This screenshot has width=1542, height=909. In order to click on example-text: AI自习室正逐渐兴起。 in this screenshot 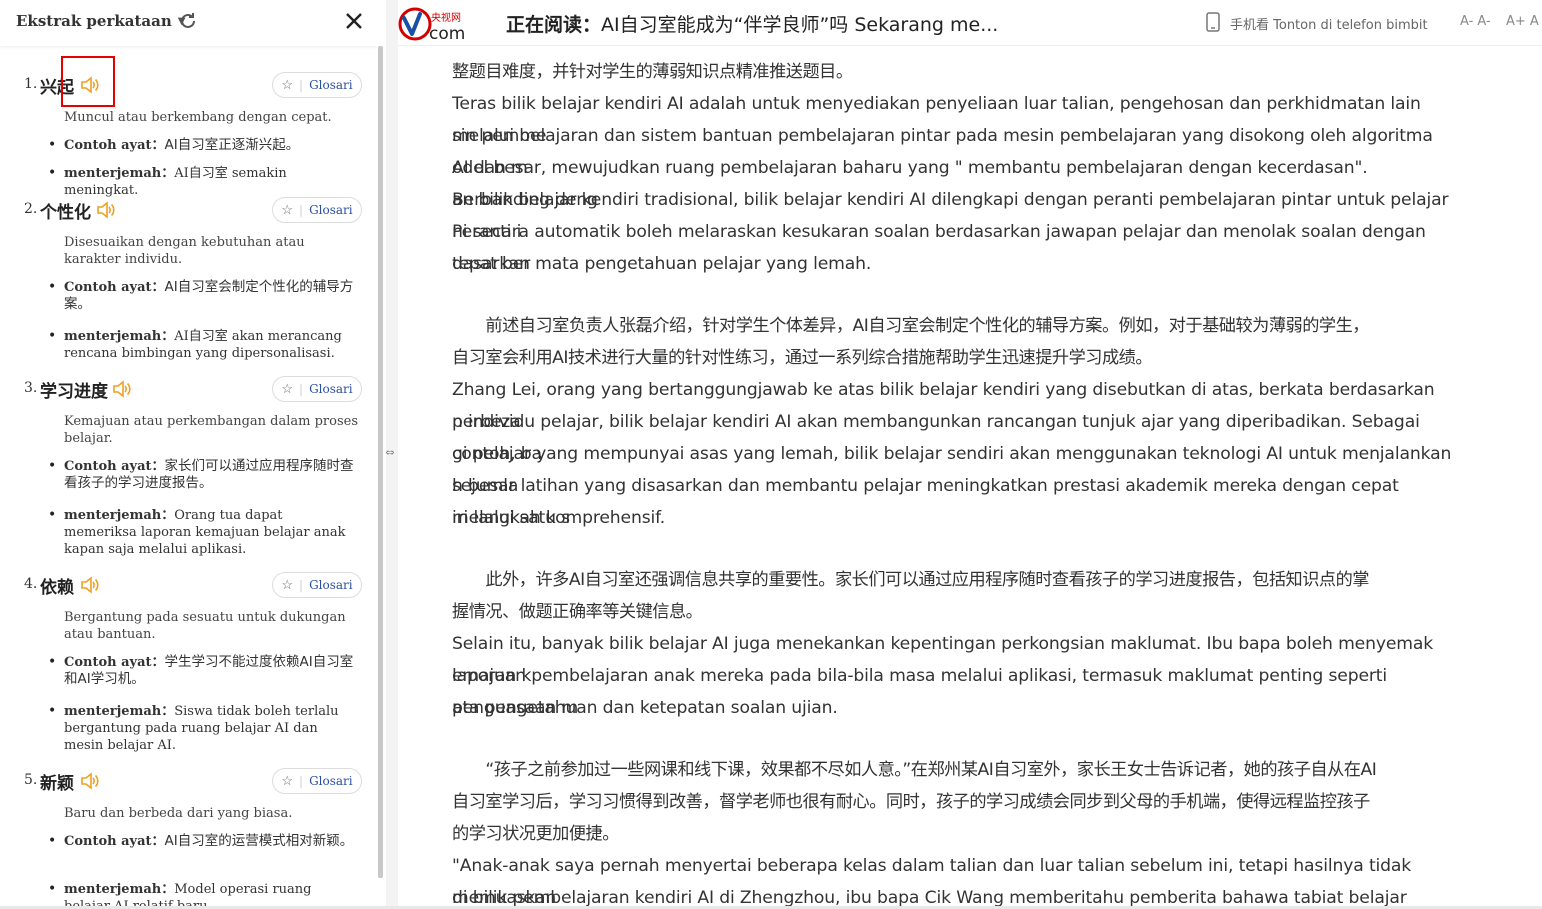, I will do `click(232, 145)`.